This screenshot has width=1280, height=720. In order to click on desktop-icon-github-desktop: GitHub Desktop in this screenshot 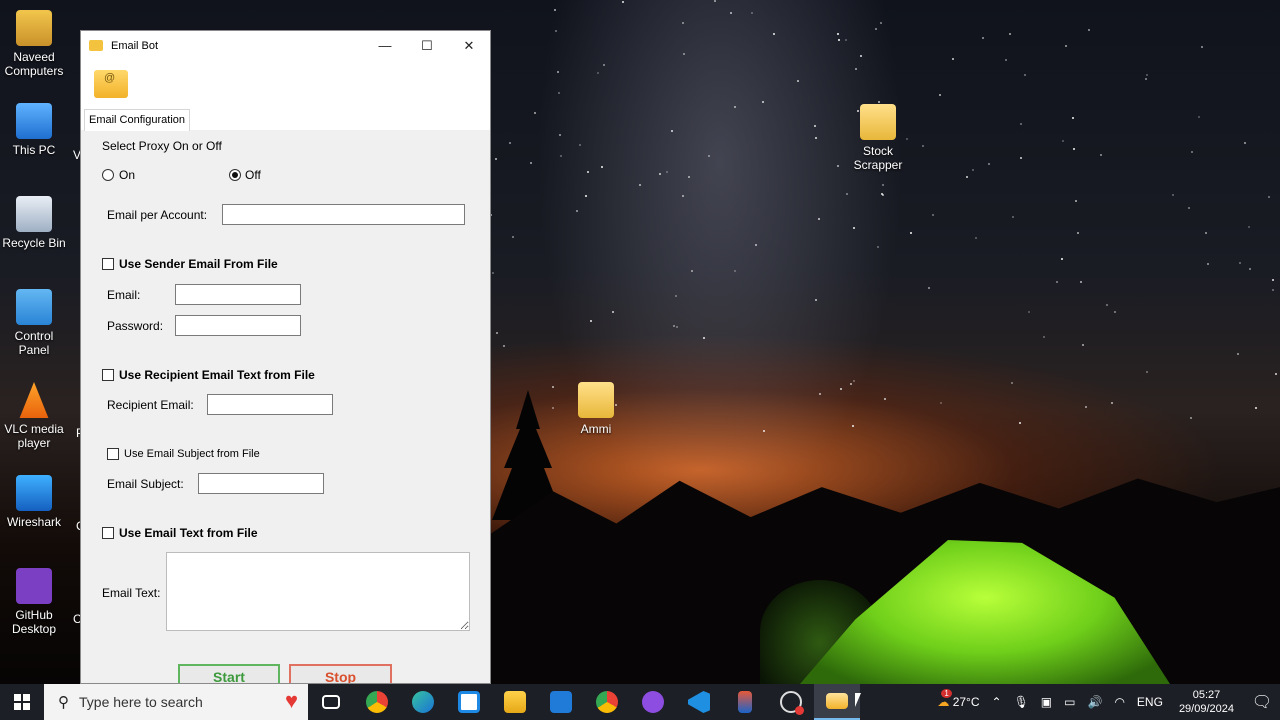, I will do `click(35, 602)`.